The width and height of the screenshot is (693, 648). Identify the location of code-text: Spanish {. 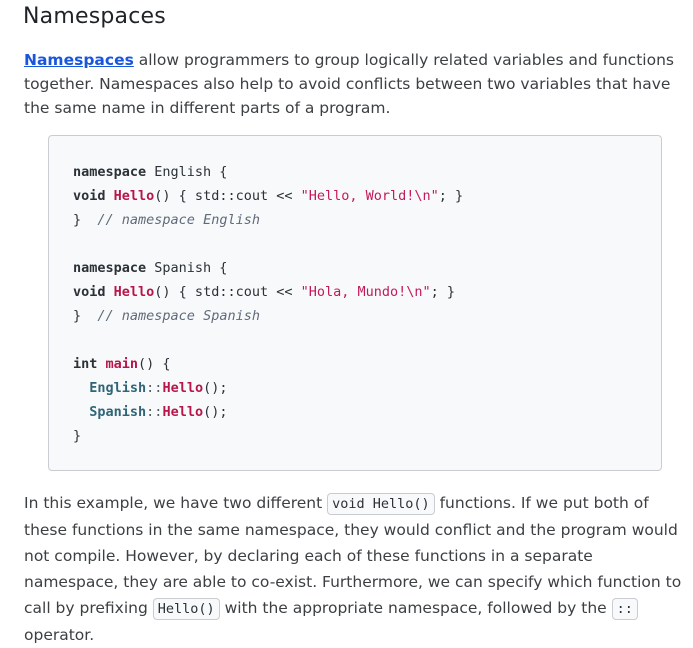
(187, 268).